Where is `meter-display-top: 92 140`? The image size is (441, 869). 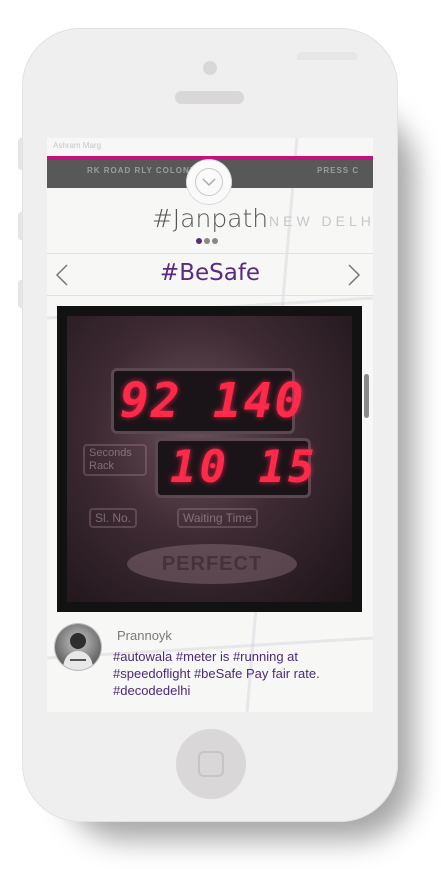
meter-display-top: 92 140 is located at coordinates (207, 401).